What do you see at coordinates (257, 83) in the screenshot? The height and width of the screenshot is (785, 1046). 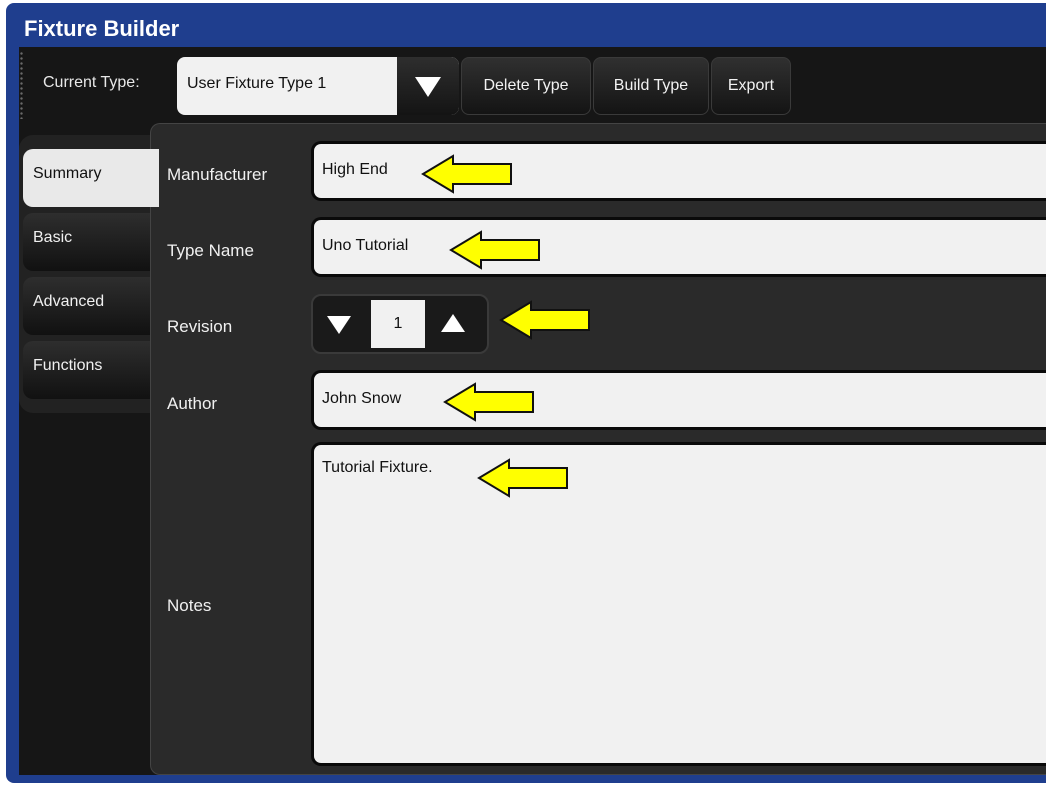 I see `current-type-value: User Fixture Type 1` at bounding box center [257, 83].